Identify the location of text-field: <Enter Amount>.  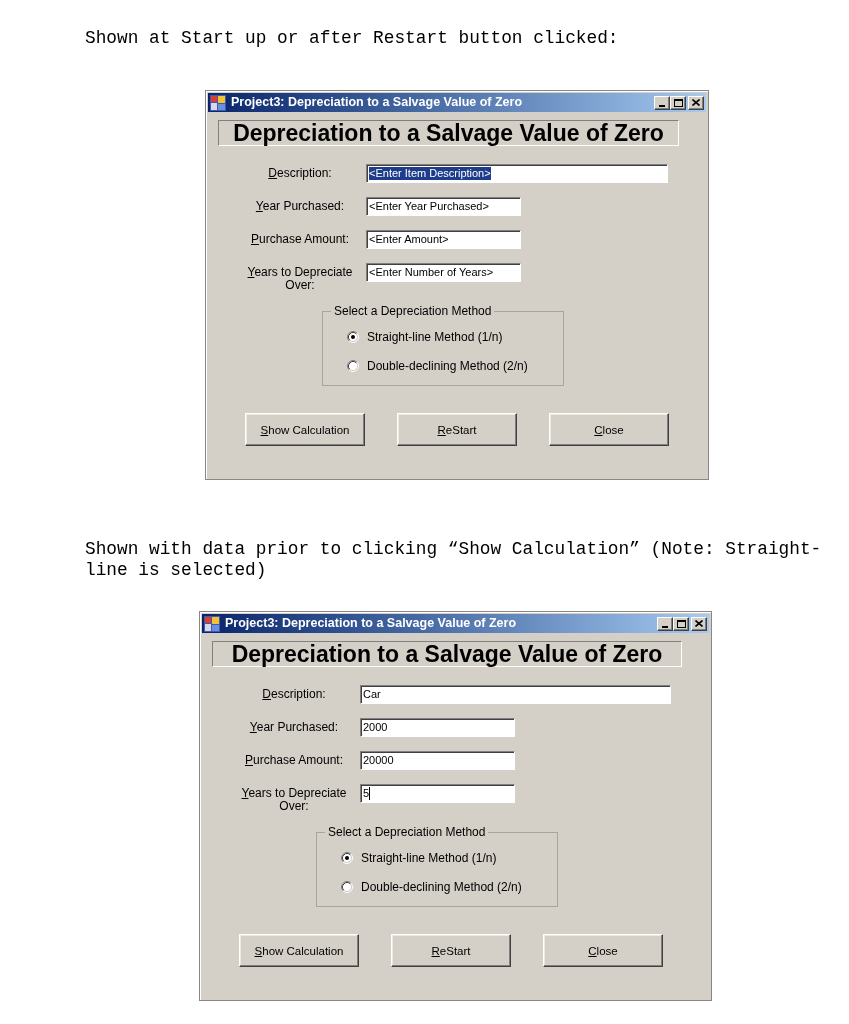
(443, 239).